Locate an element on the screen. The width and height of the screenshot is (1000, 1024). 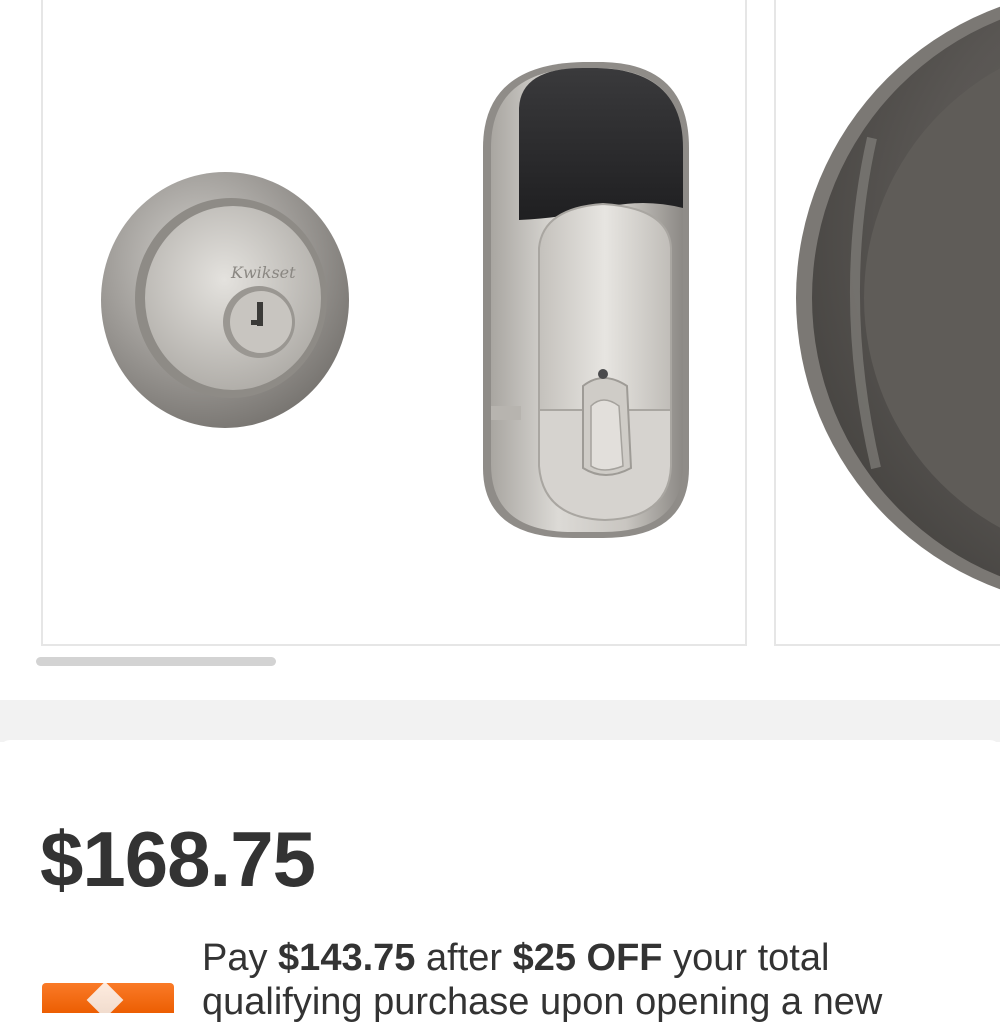
product-image-card-next is located at coordinates (887, 323).